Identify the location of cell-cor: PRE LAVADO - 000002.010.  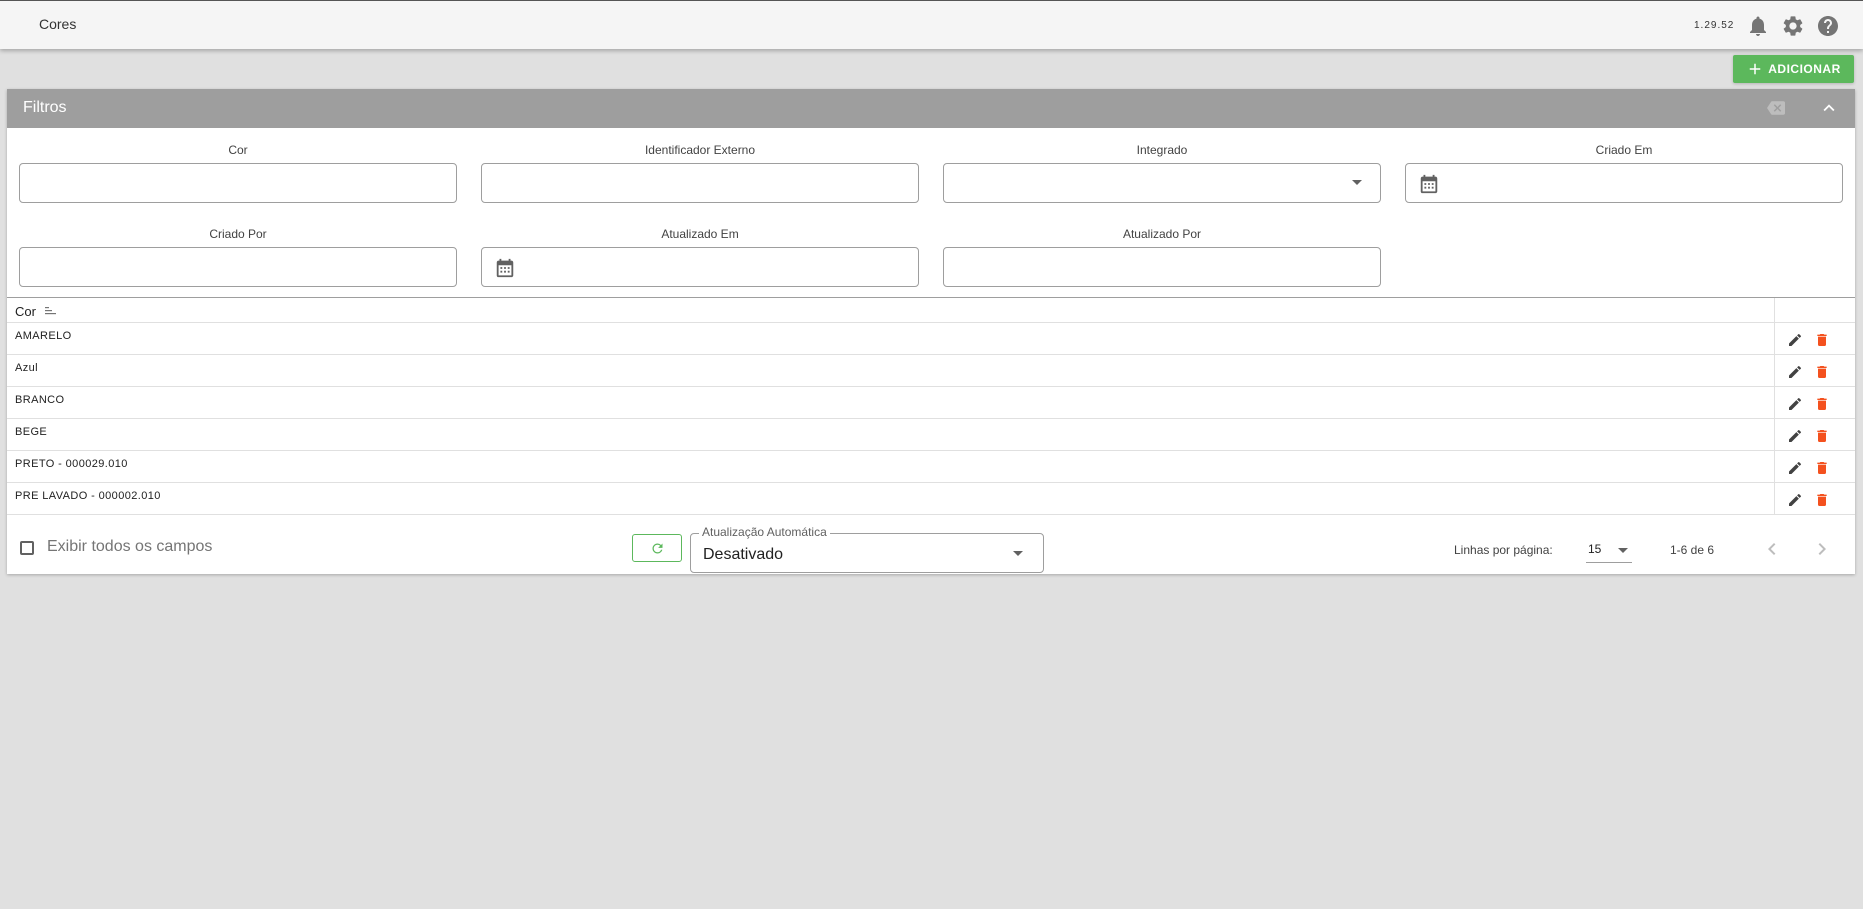
(88, 496).